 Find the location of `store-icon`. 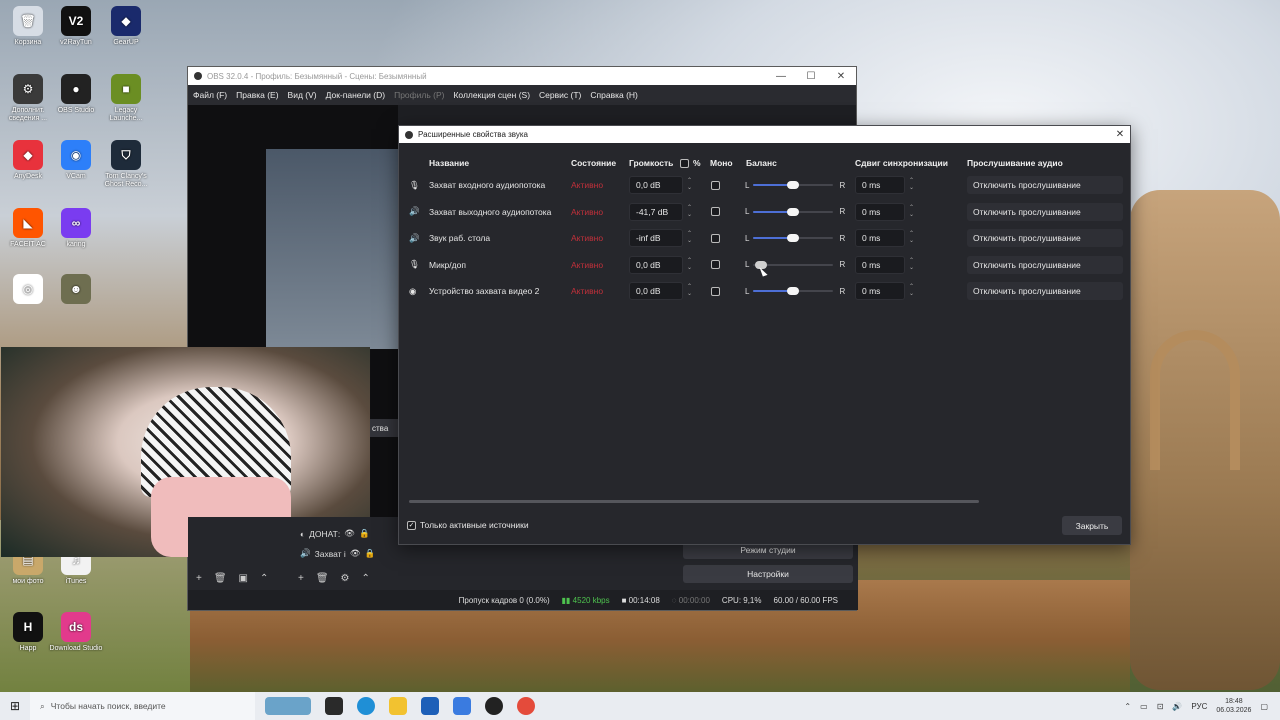

store-icon is located at coordinates (430, 706).